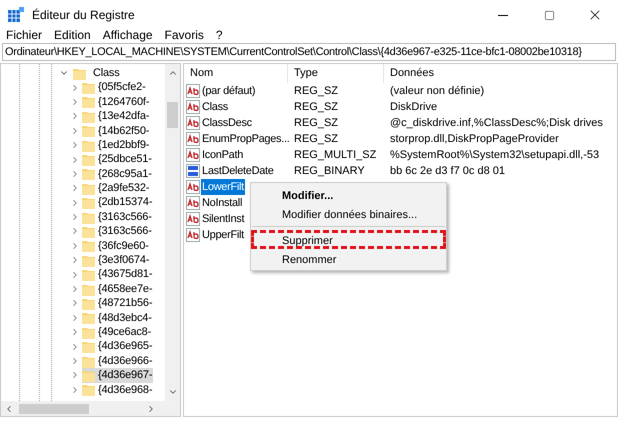 This screenshot has height=422, width=618. I want to click on tree-item: {4d36e967-, so click(118, 375).